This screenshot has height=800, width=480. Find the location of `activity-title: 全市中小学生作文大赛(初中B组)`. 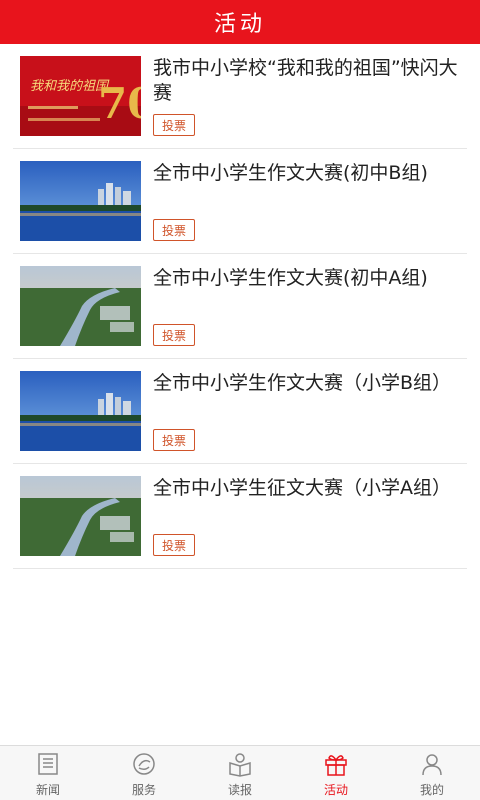

activity-title: 全市中小学生作文大赛(初中B组) is located at coordinates (308, 173).